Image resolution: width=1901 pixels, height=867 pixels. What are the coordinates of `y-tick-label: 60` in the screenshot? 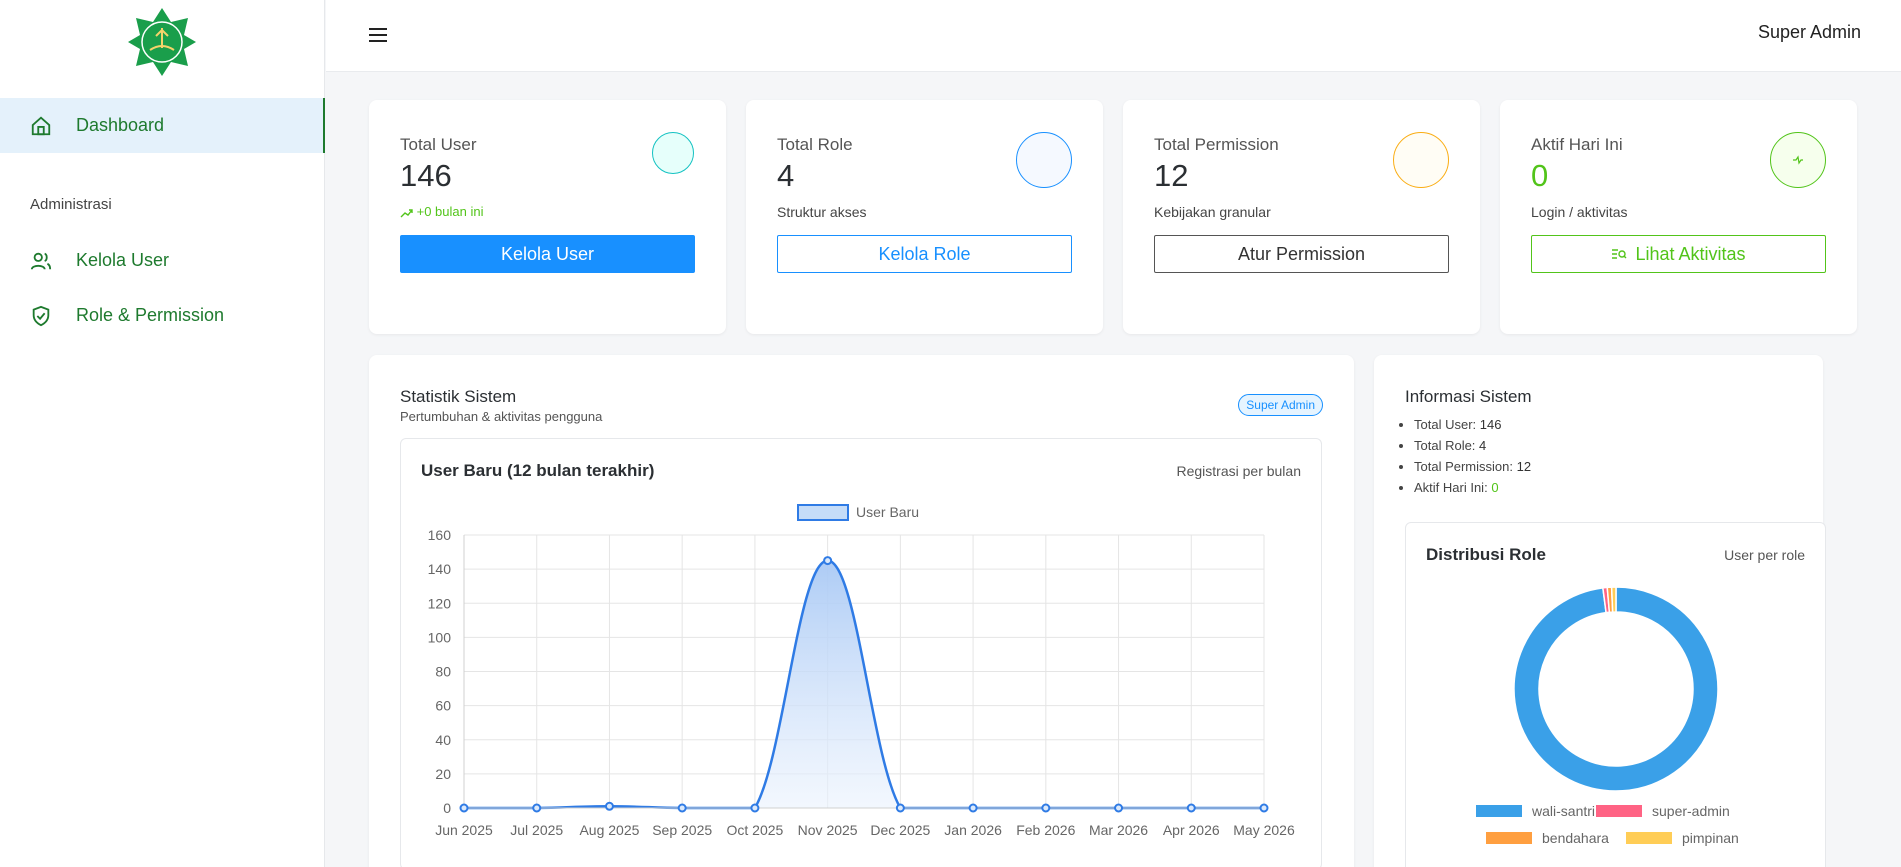 It's located at (443, 706).